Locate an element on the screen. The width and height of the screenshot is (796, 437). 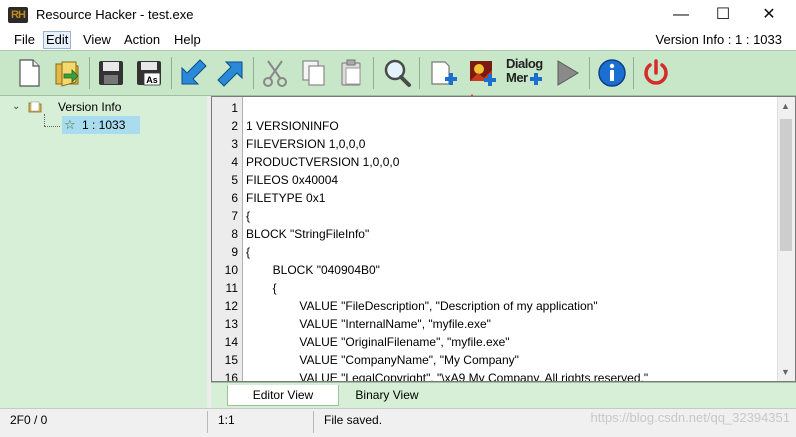
line-number: 5 is located at coordinates (234, 180).